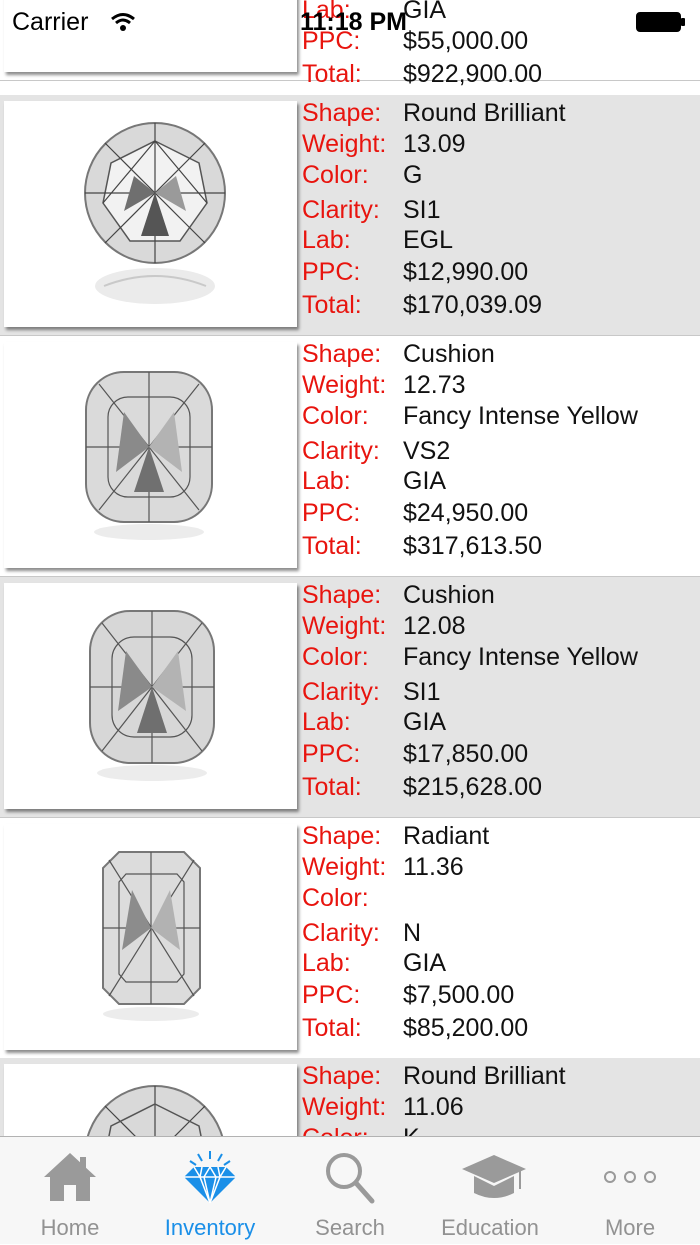 Image resolution: width=700 pixels, height=1245 pixels. Describe the element at coordinates (427, 451) in the screenshot. I see `clarity-value: VS2` at that location.